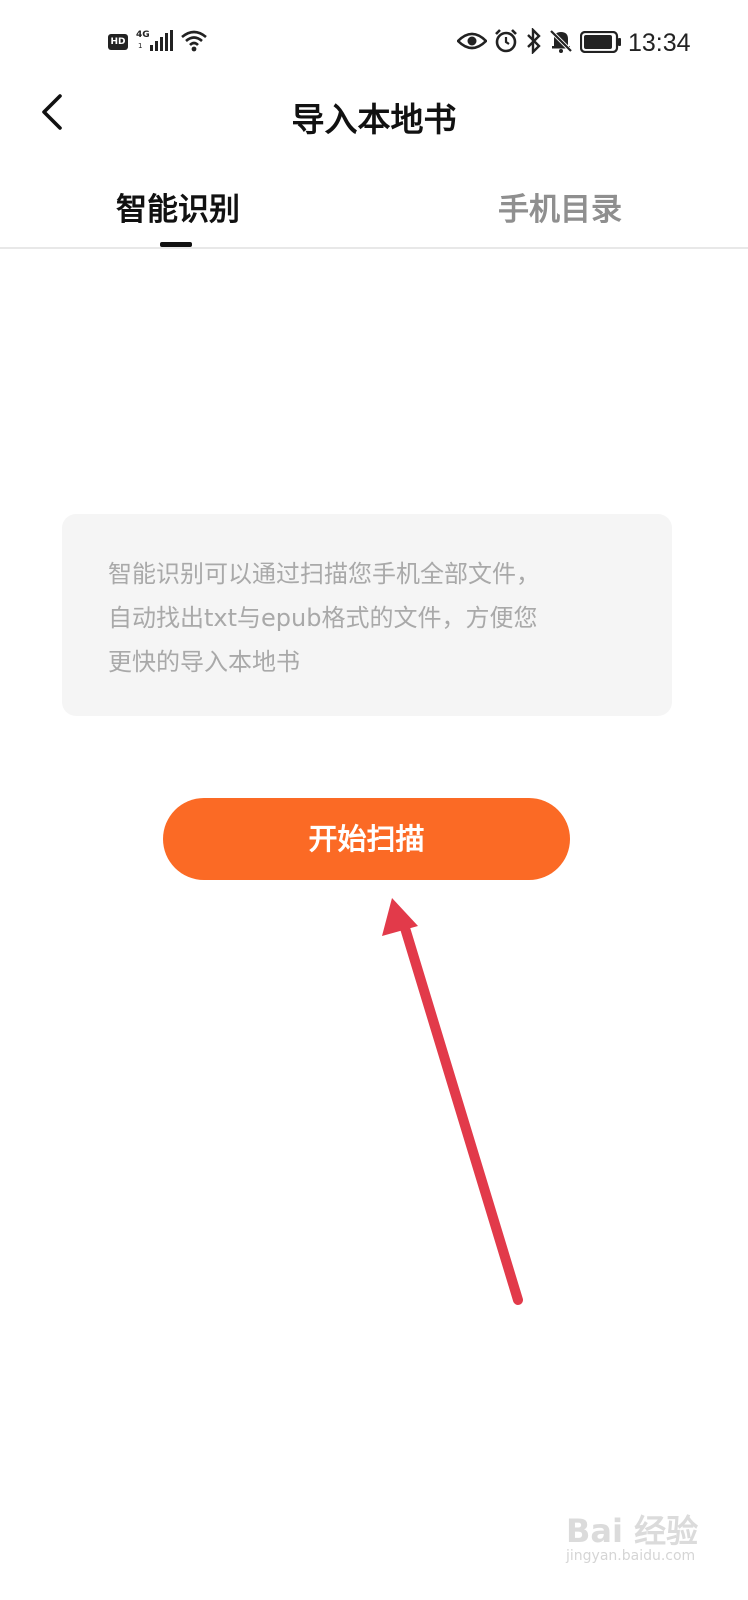 This screenshot has height=1600, width=748. What do you see at coordinates (632, 1531) in the screenshot?
I see `watermark-logo: Bai 经验` at bounding box center [632, 1531].